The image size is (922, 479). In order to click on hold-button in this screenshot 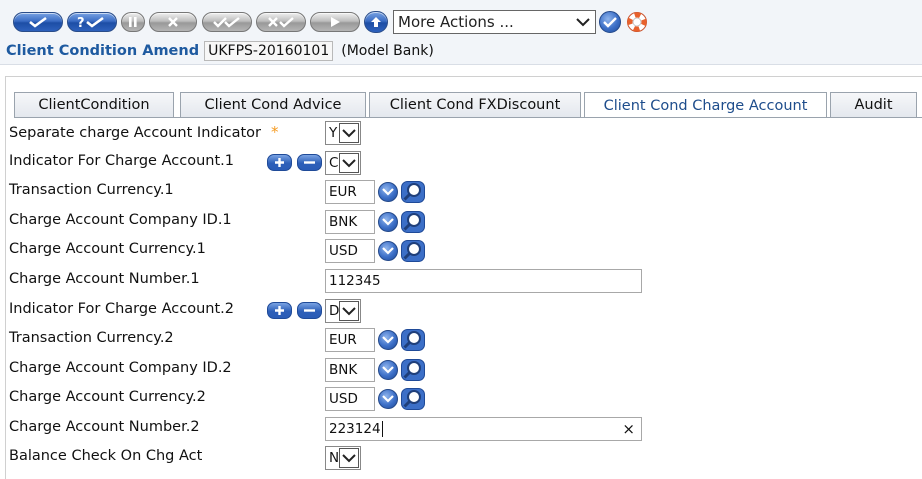, I will do `click(133, 22)`.